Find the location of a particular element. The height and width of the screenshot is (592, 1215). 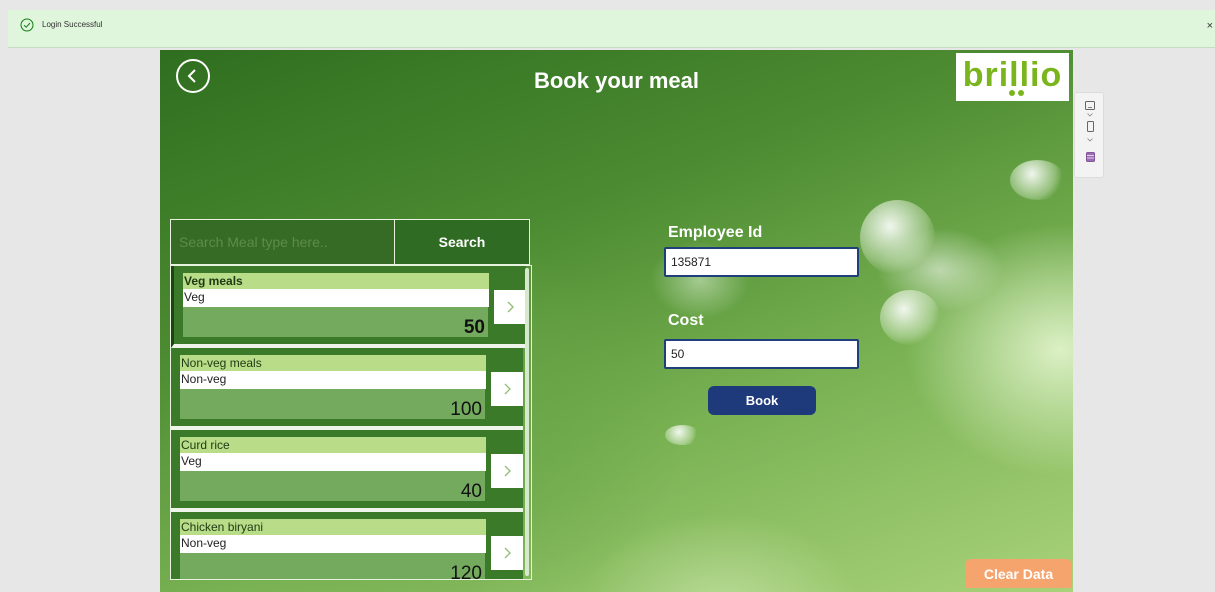

search-input is located at coordinates (282, 242).